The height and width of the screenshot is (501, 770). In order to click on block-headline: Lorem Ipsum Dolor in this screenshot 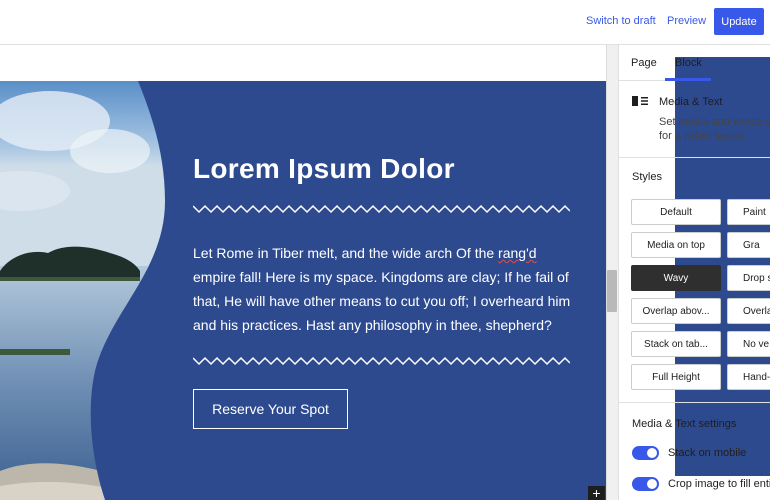, I will do `click(324, 169)`.